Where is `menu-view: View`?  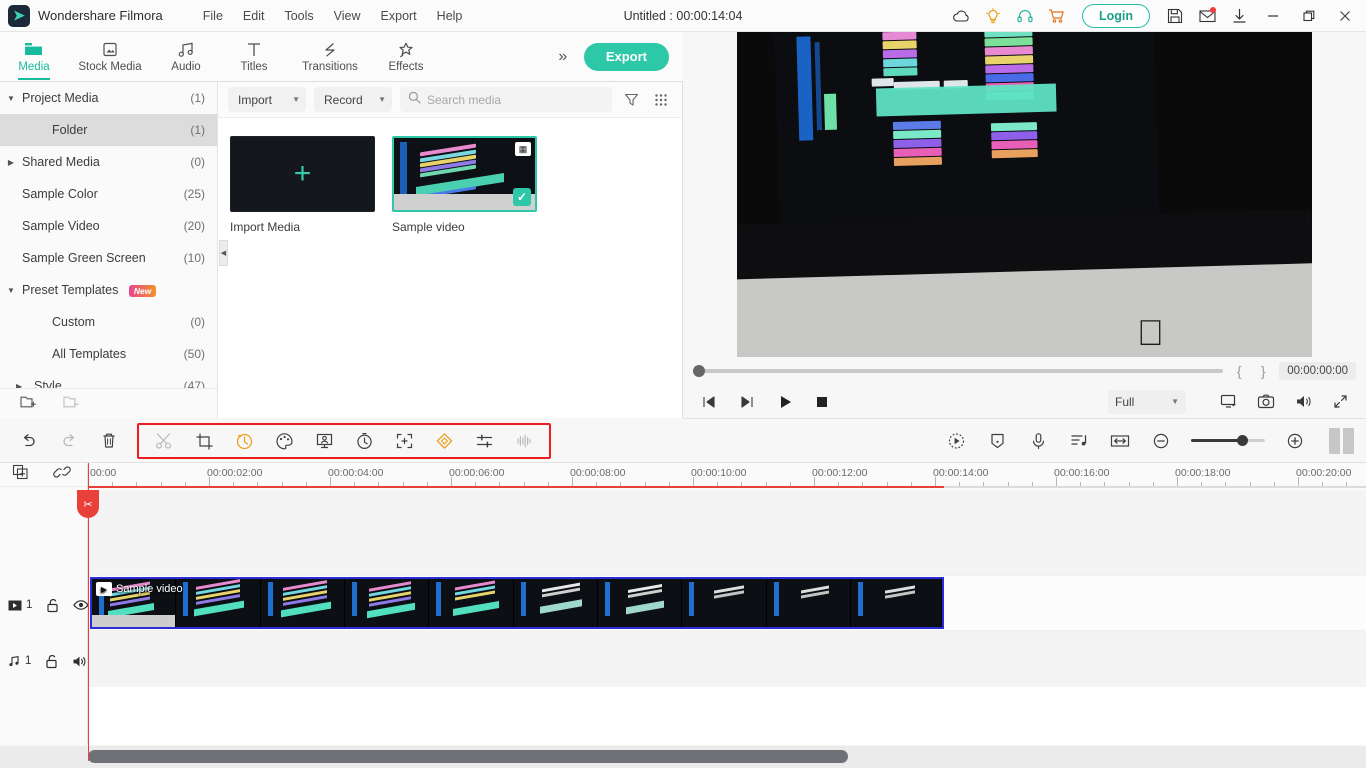
menu-view: View is located at coordinates (347, 16).